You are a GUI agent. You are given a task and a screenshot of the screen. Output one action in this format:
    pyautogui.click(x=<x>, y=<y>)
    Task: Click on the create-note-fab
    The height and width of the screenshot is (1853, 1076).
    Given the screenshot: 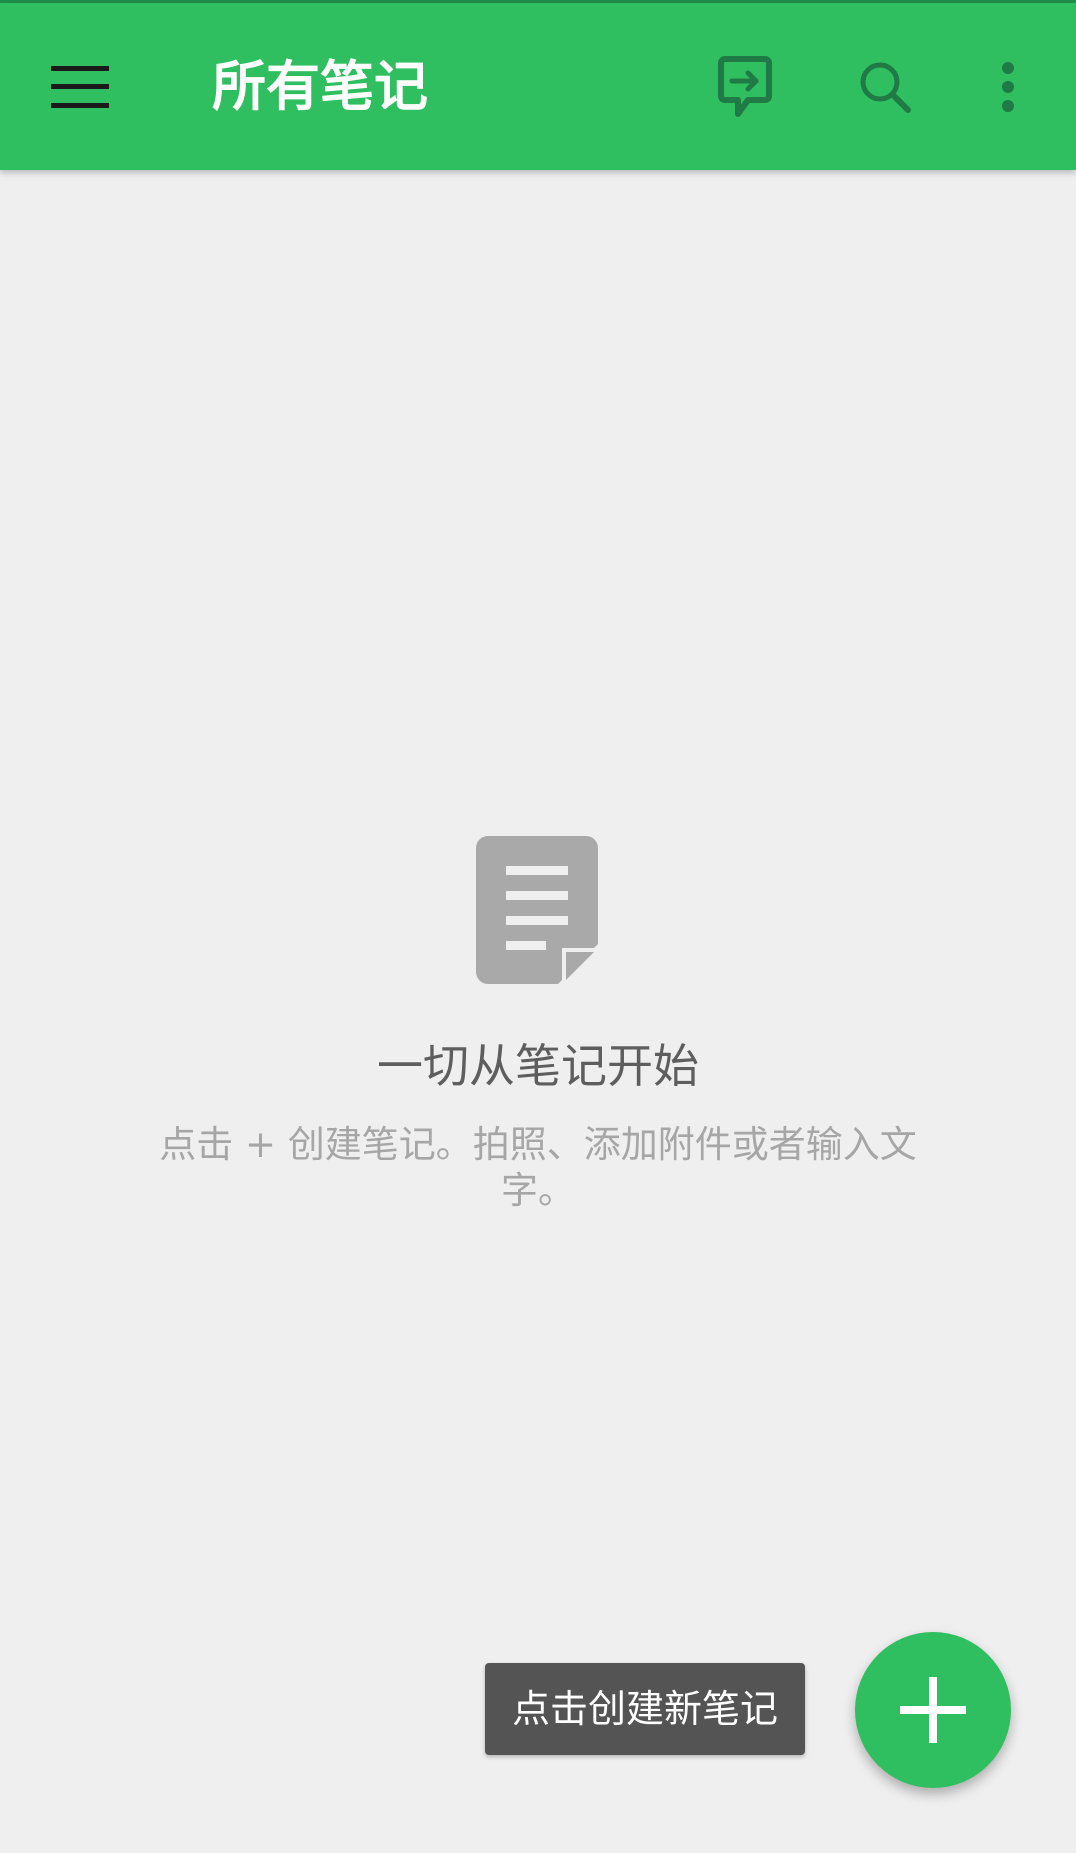 What is the action you would take?
    pyautogui.click(x=933, y=1710)
    